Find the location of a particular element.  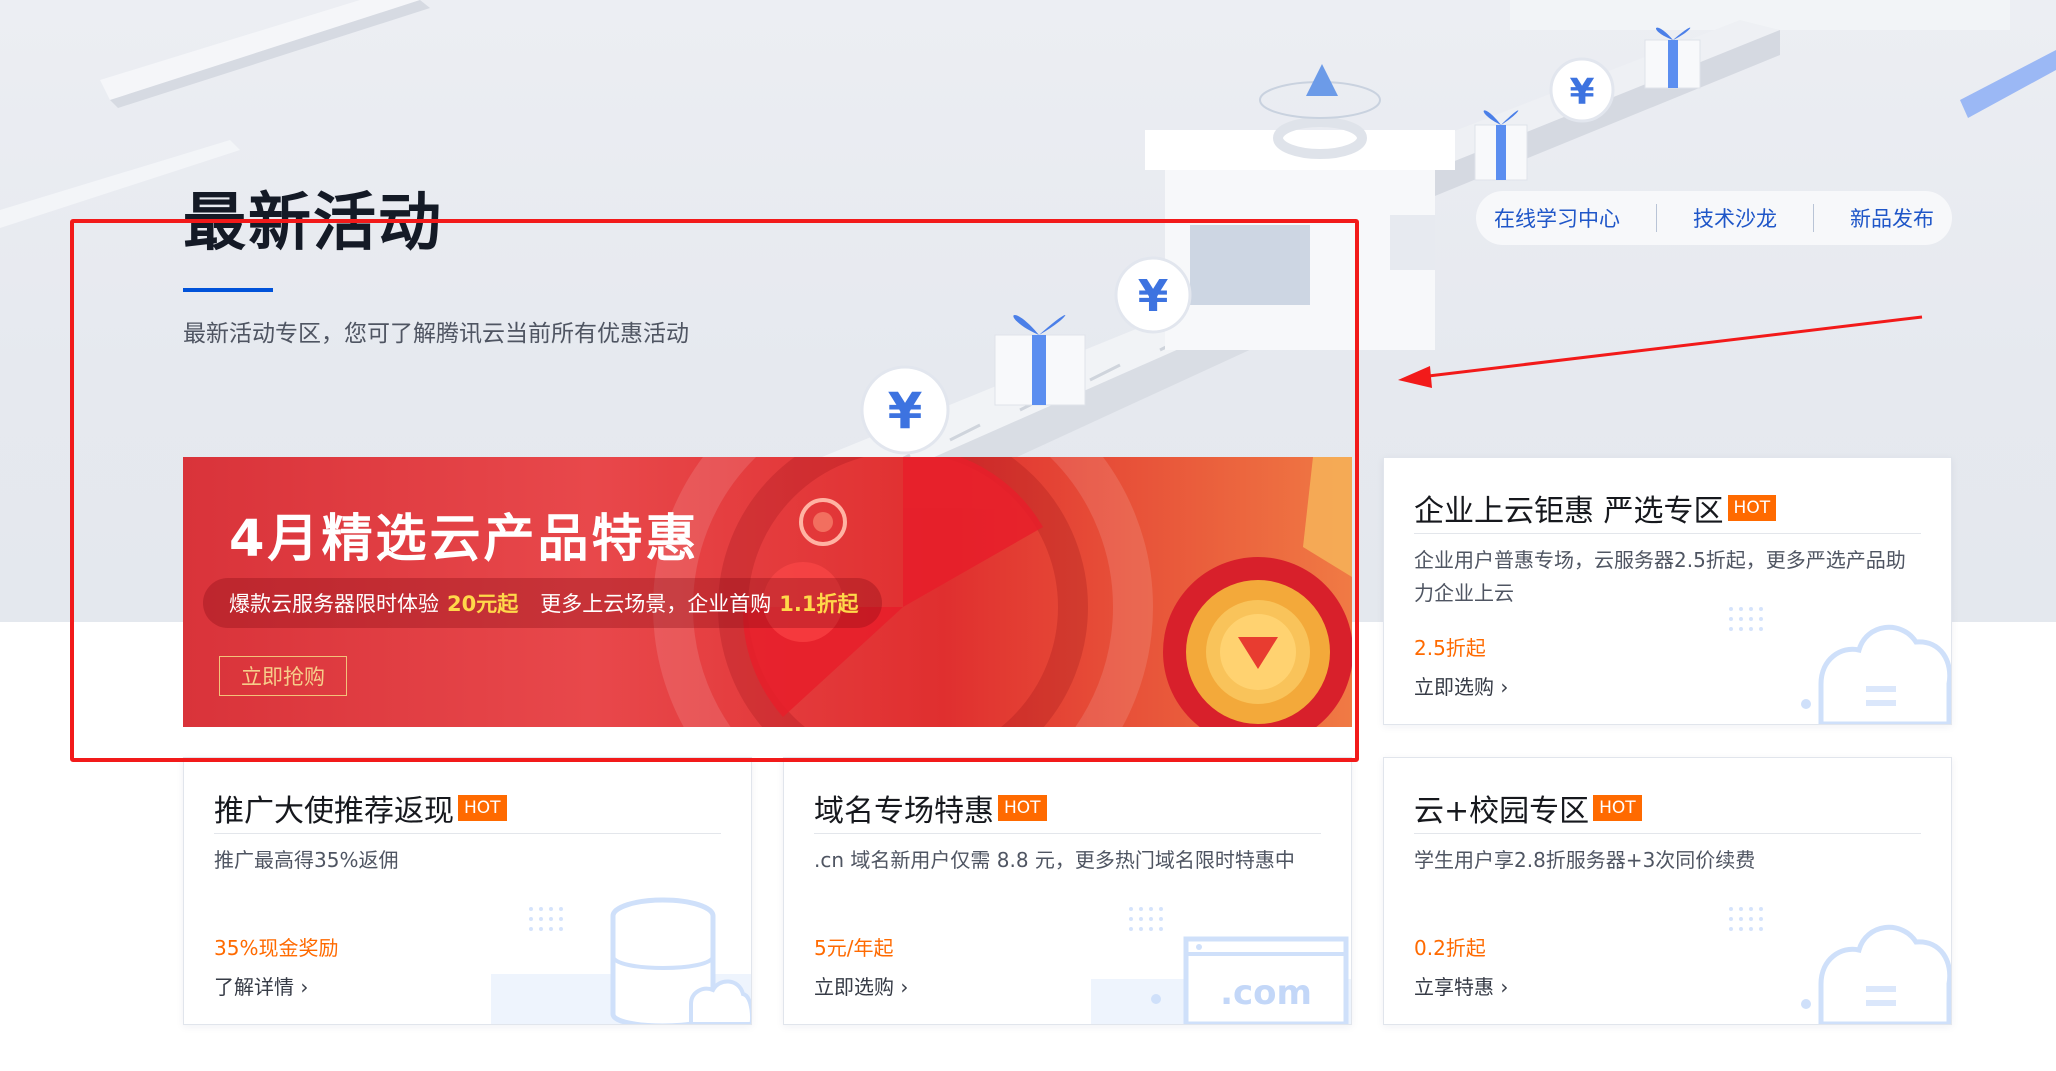

promo-text-1: 爆款云服务器限时体验 is located at coordinates (334, 604).